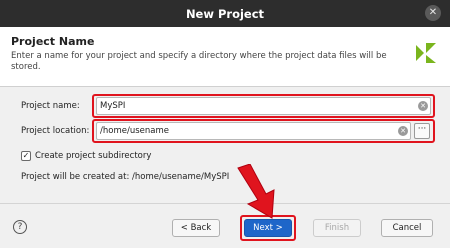 This screenshot has height=248, width=450. Describe the element at coordinates (225, 203) in the screenshot. I see `footer-divider` at that location.